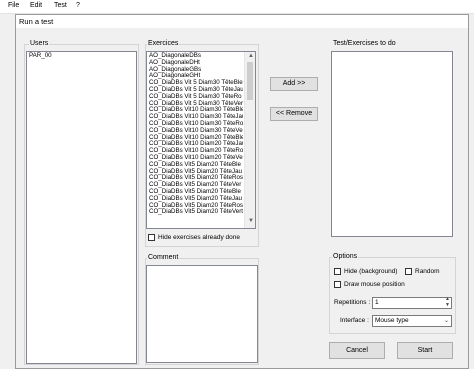  What do you see at coordinates (354, 320) in the screenshot?
I see `interface-label: Interface :` at bounding box center [354, 320].